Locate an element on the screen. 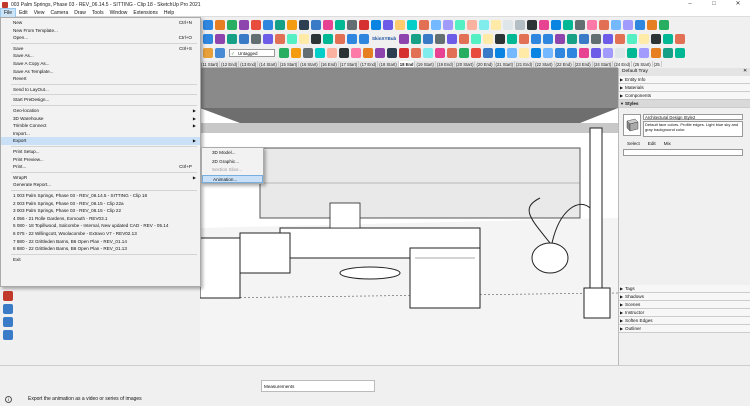 The image size is (750, 406). tray-section-outliner: ▶ Outliner is located at coordinates (684, 329).